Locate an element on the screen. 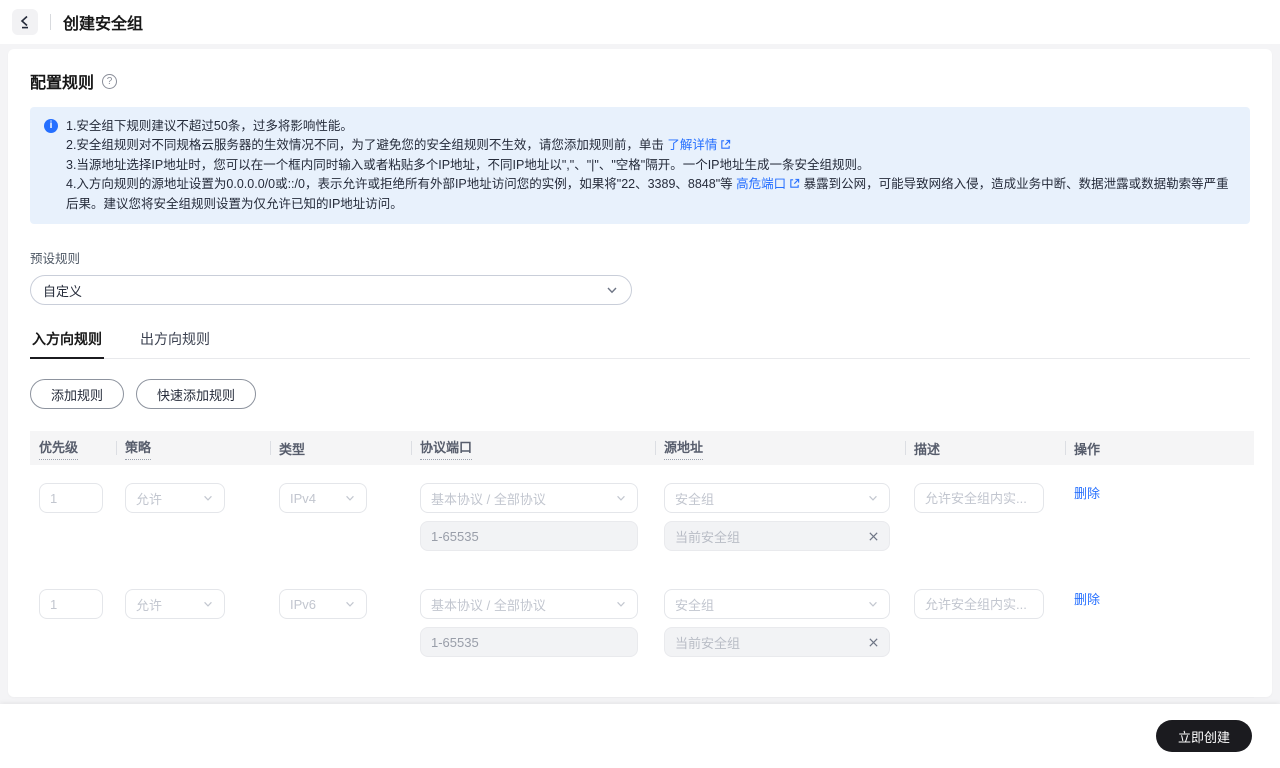 The height and width of the screenshot is (768, 1280). page-title: 创建安全组 is located at coordinates (103, 24).